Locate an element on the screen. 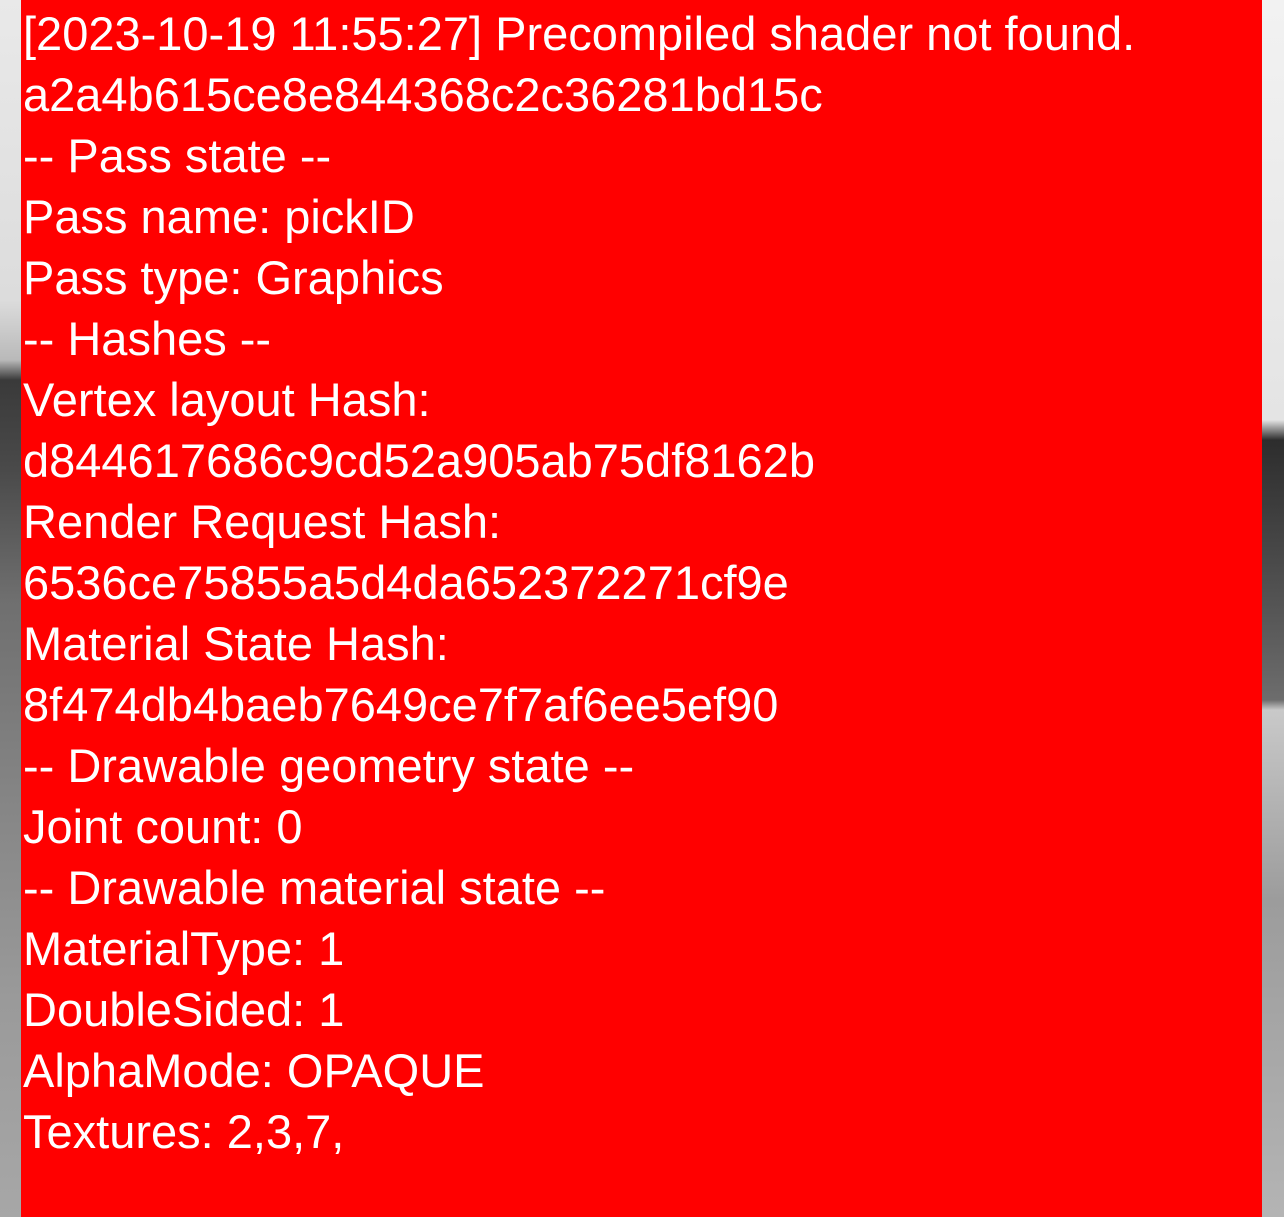 Image resolution: width=1284 pixels, height=1217 pixels. log-line-material-state-header: -- Drawable material state -- is located at coordinates (314, 887).